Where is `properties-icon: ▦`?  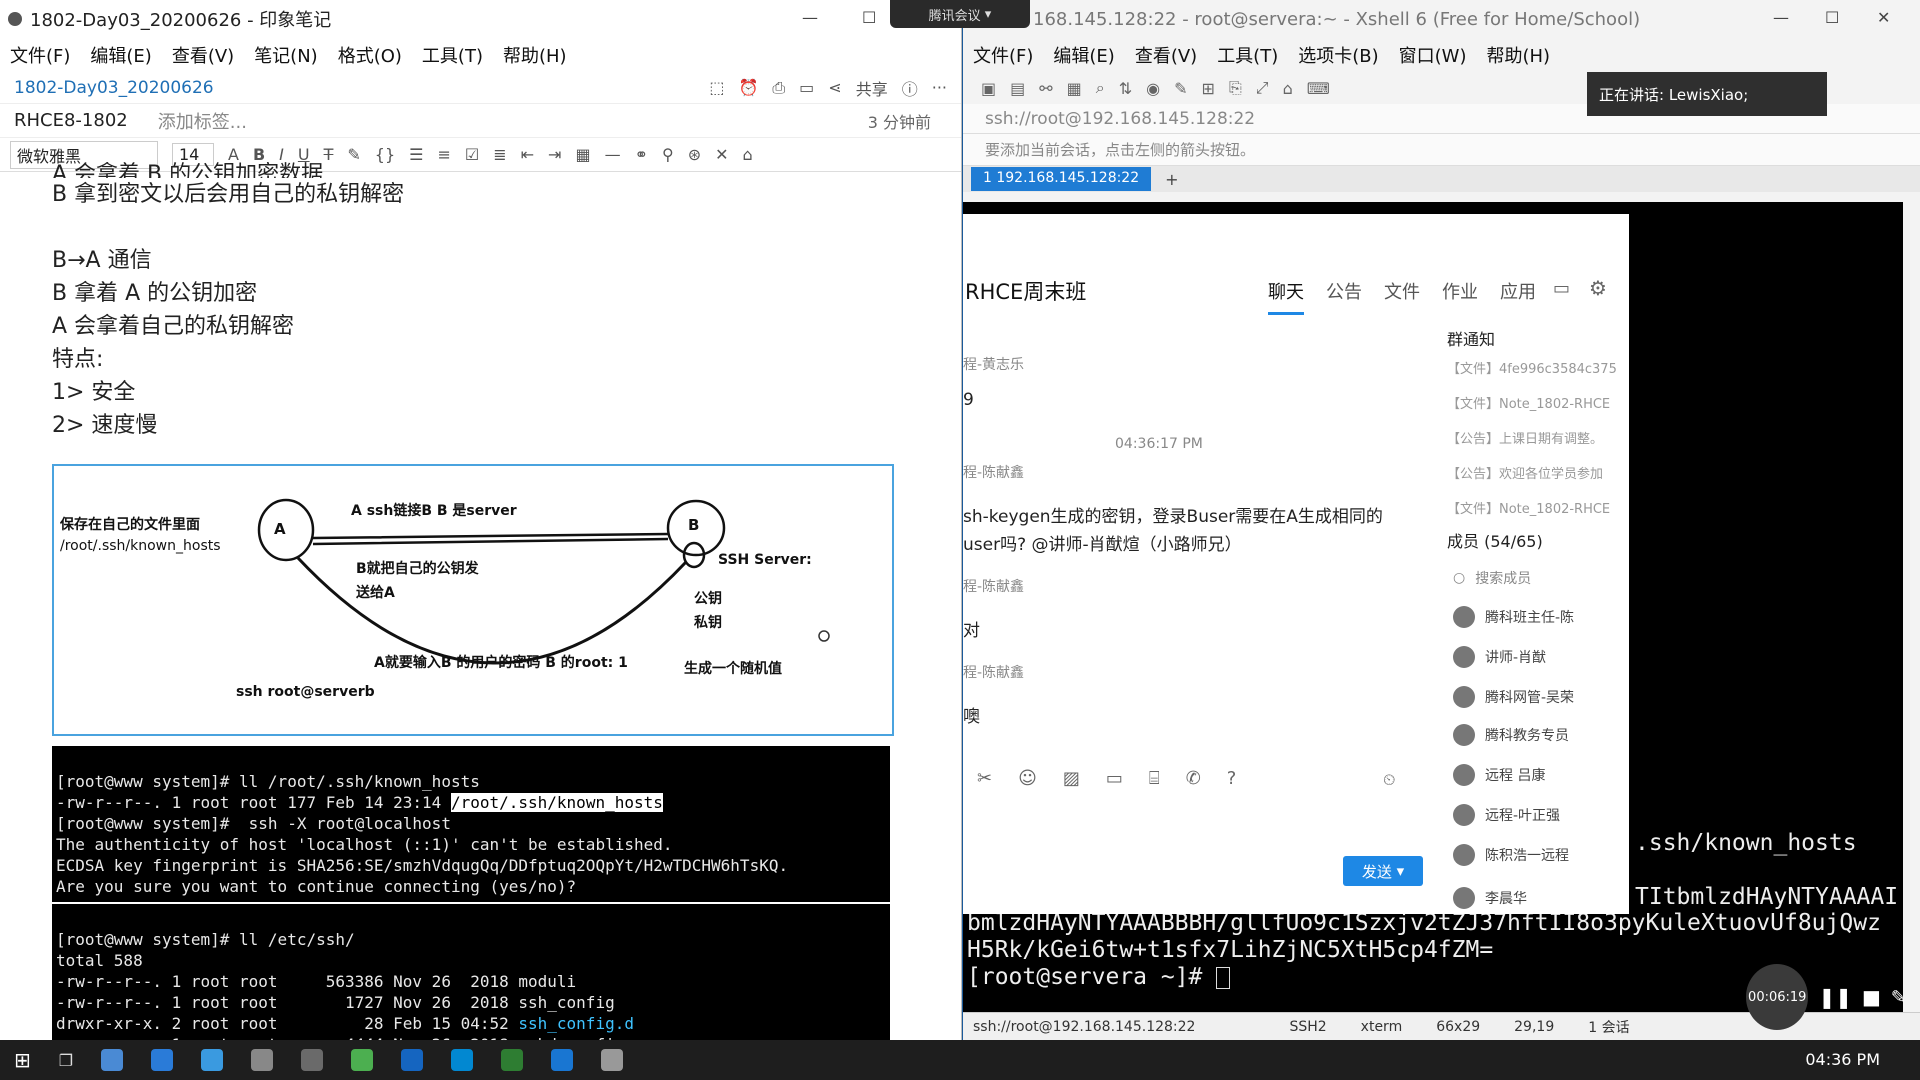
properties-icon: ▦ is located at coordinates (1074, 88).